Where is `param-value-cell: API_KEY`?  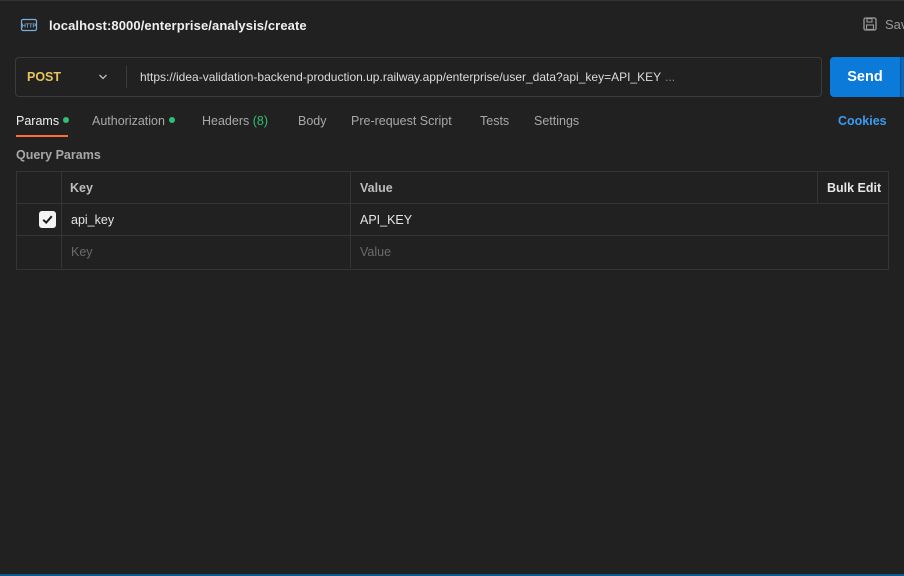 param-value-cell: API_KEY is located at coordinates (386, 220).